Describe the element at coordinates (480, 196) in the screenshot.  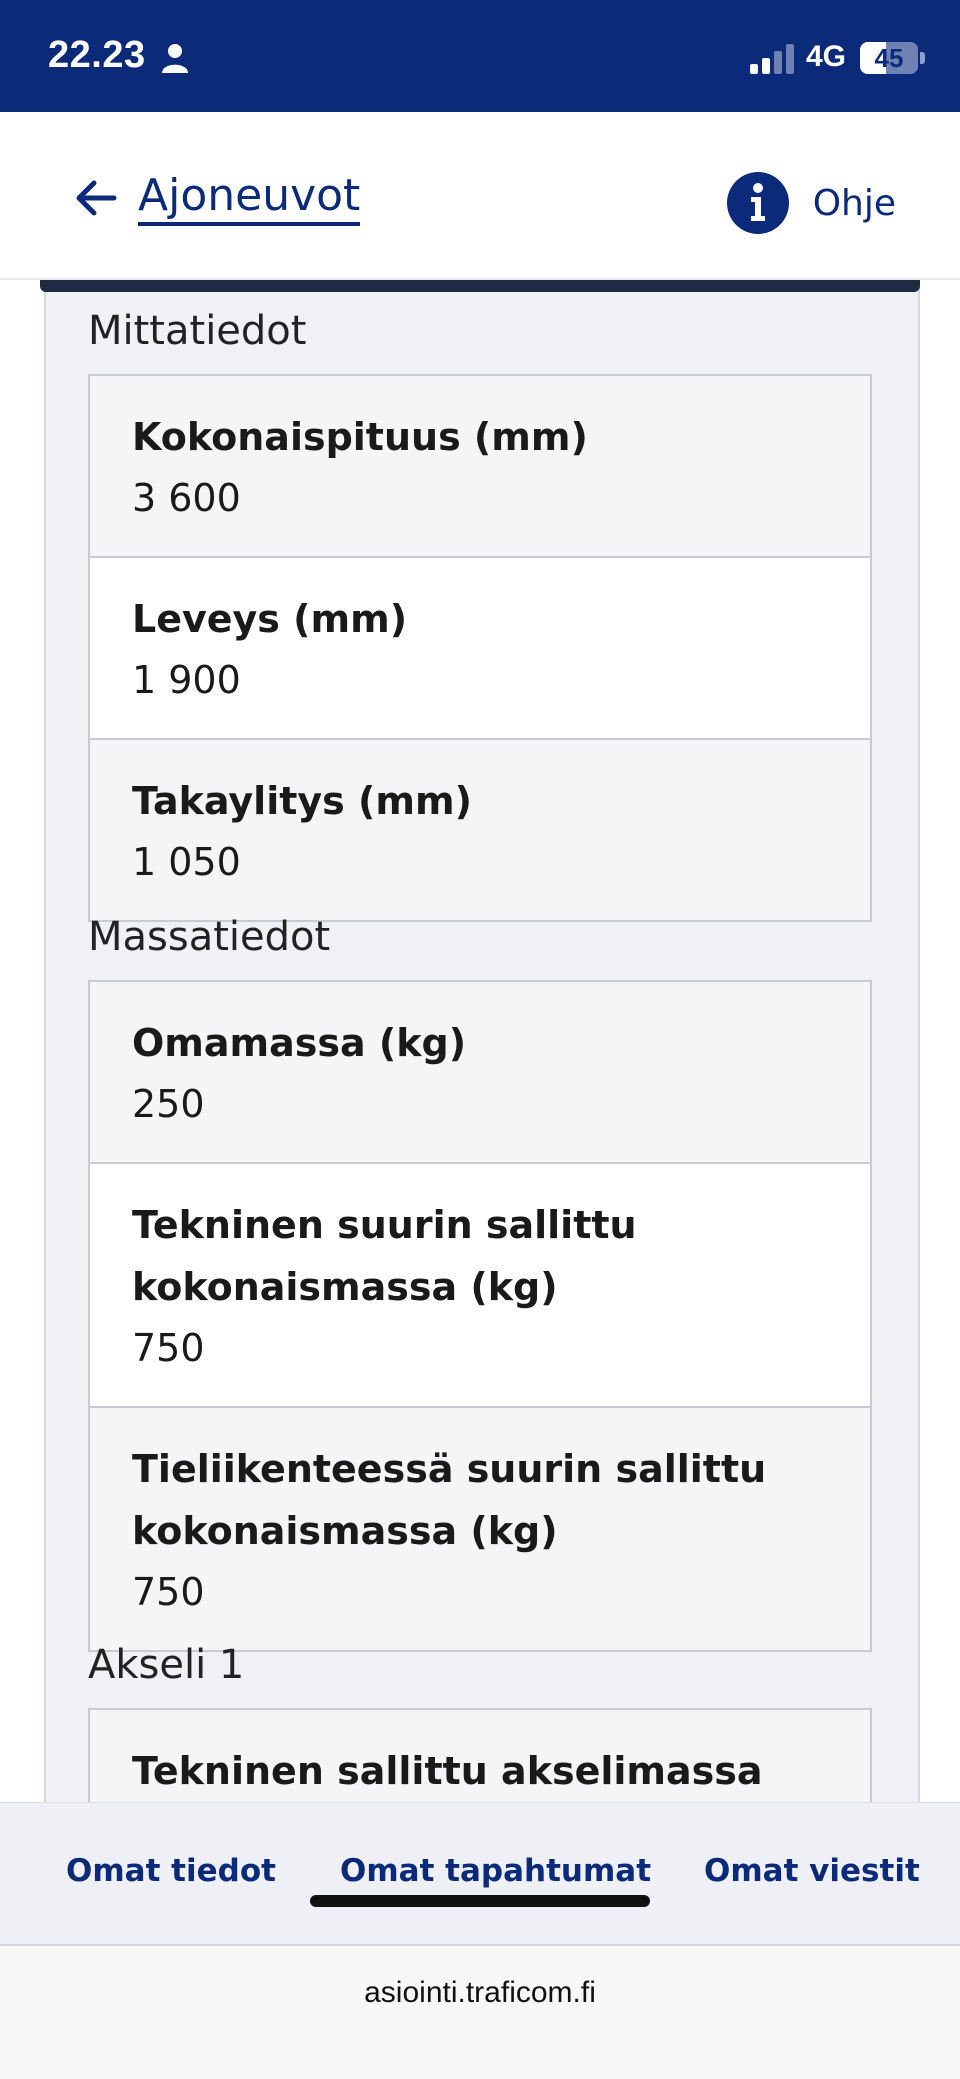
I see `app-header: Ajoneuvot Ohje` at that location.